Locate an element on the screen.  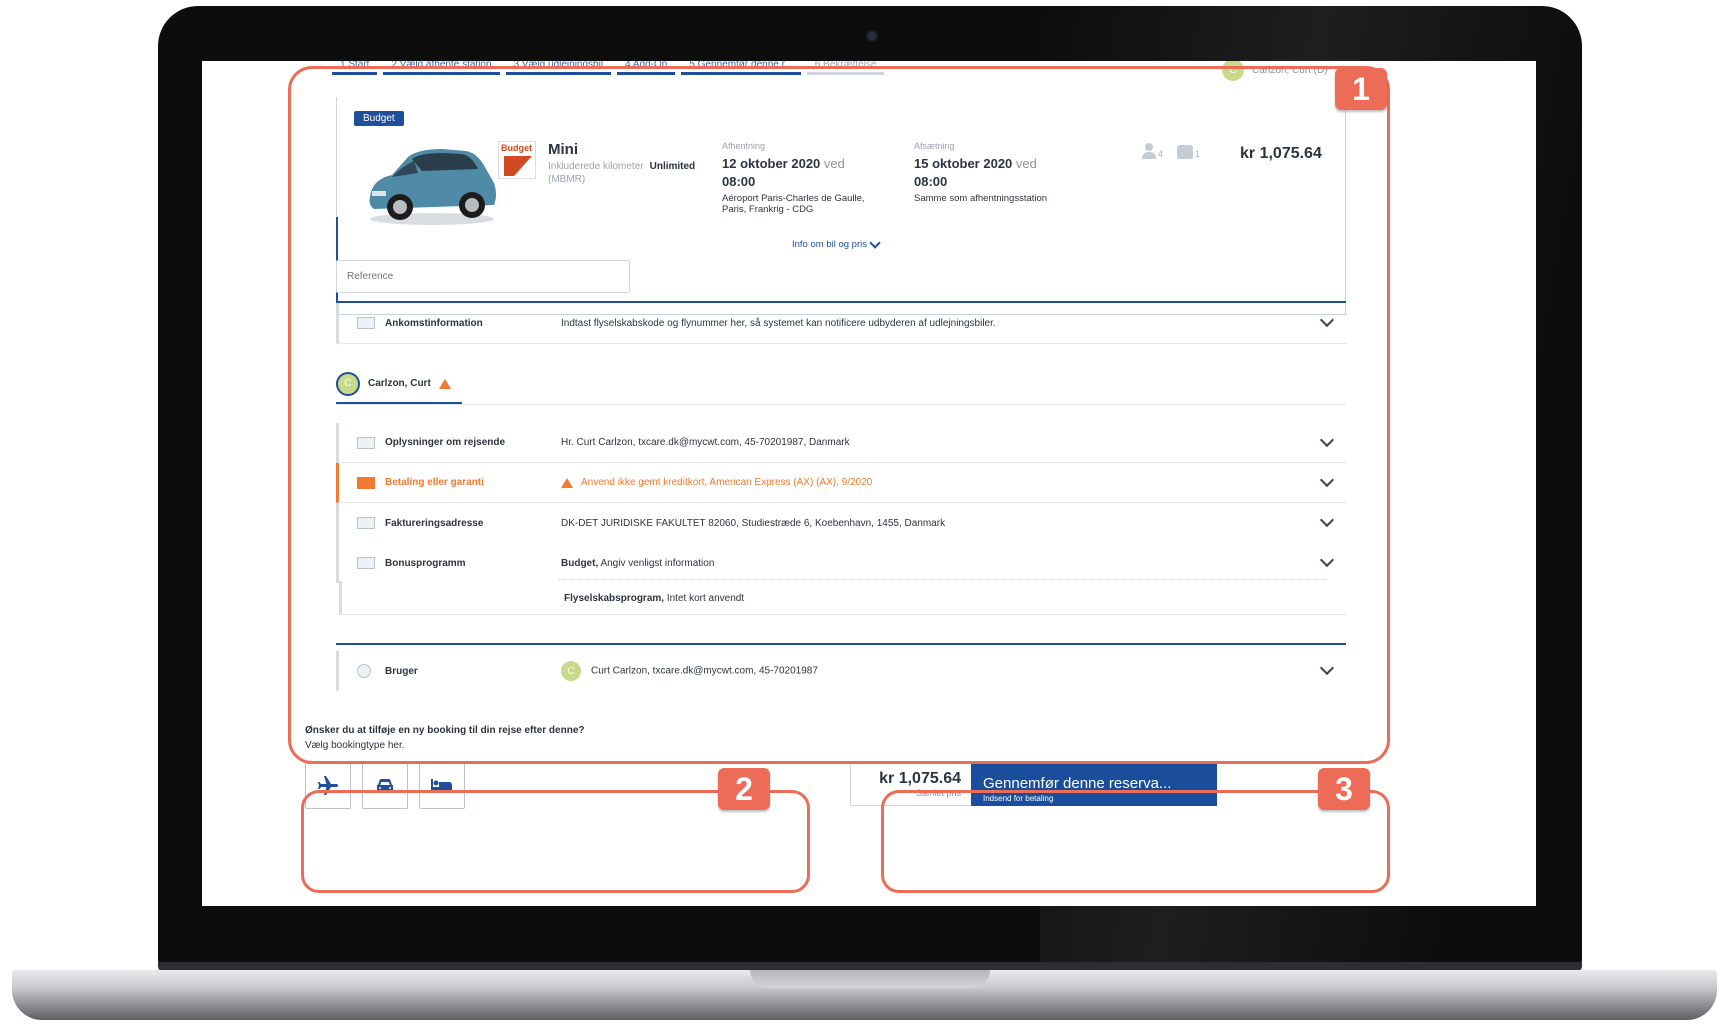
callout-number-1: 1 is located at coordinates (1361, 89).